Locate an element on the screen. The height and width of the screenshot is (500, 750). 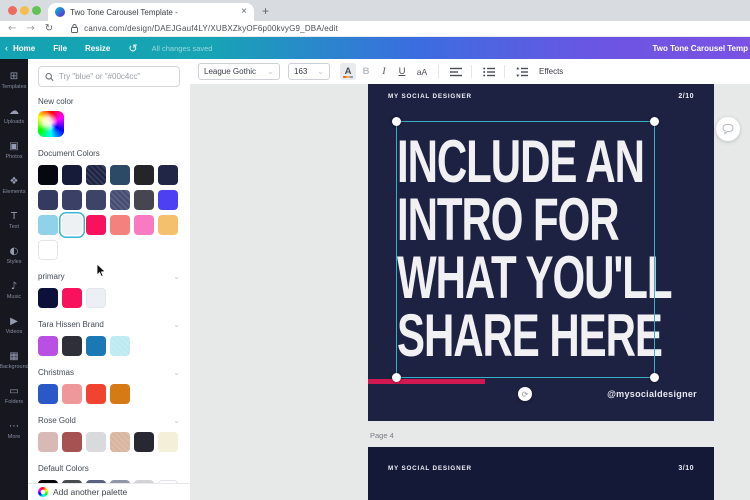
section-label: Document Colors is located at coordinates (69, 153).